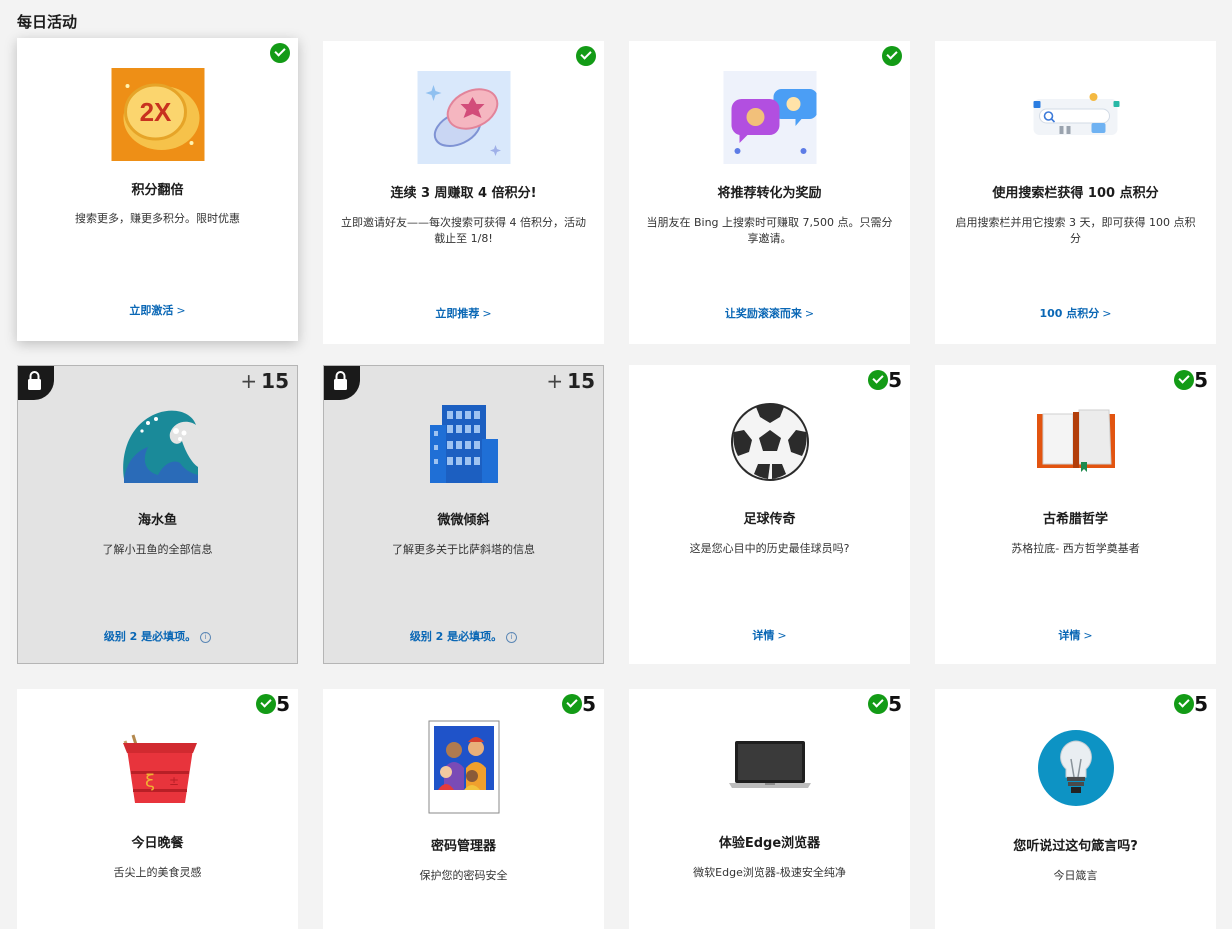 The image size is (1232, 929). Describe the element at coordinates (769, 809) in the screenshot. I see `card-edge-browser: 5 体验Edge浏览器 微软Edge浏览器-极速安全纯净` at that location.